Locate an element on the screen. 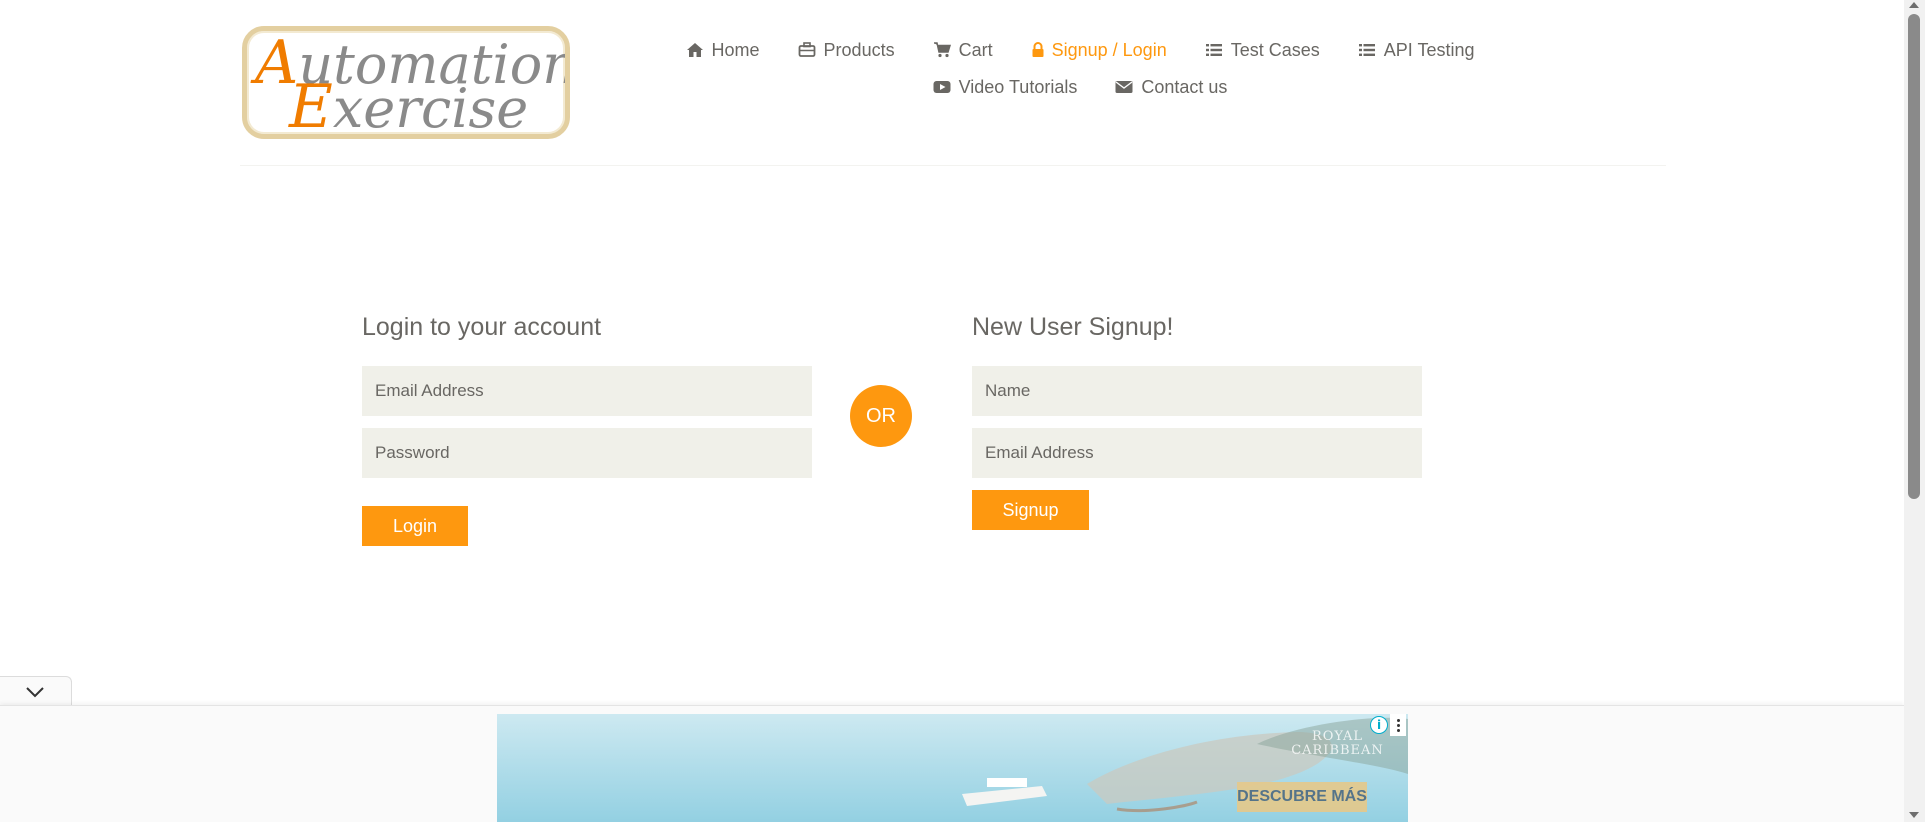 The width and height of the screenshot is (1925, 822). or-badge: OR is located at coordinates (881, 416).